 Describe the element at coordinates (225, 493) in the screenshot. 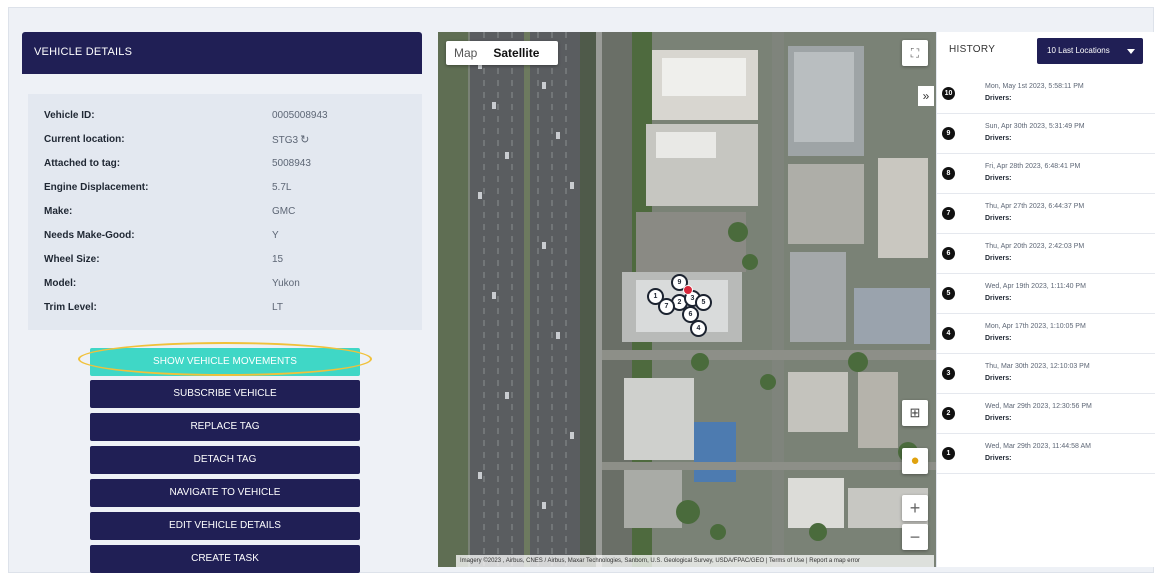

I see `navigate-to-vehicle-button: NAVIGATE TO VEHICLE` at that location.